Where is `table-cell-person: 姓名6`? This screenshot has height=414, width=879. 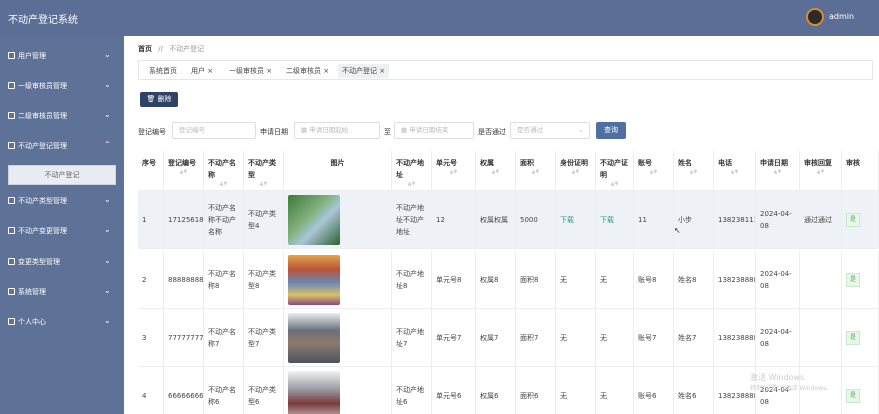 table-cell-person: 姓名6 is located at coordinates (694, 390).